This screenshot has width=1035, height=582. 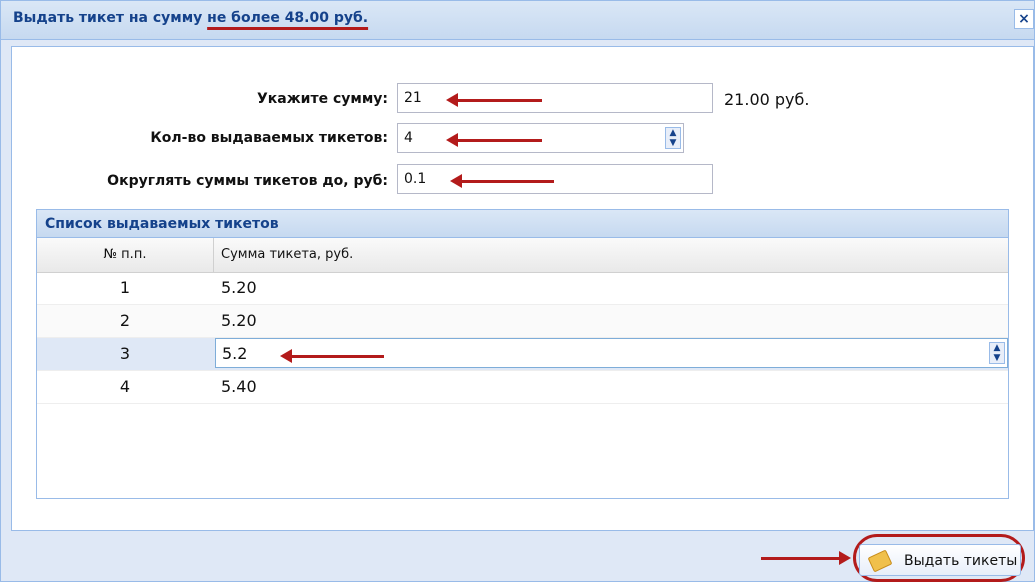 What do you see at coordinates (767, 99) in the screenshot?
I see `amount-formatted: 21.00 руб.` at bounding box center [767, 99].